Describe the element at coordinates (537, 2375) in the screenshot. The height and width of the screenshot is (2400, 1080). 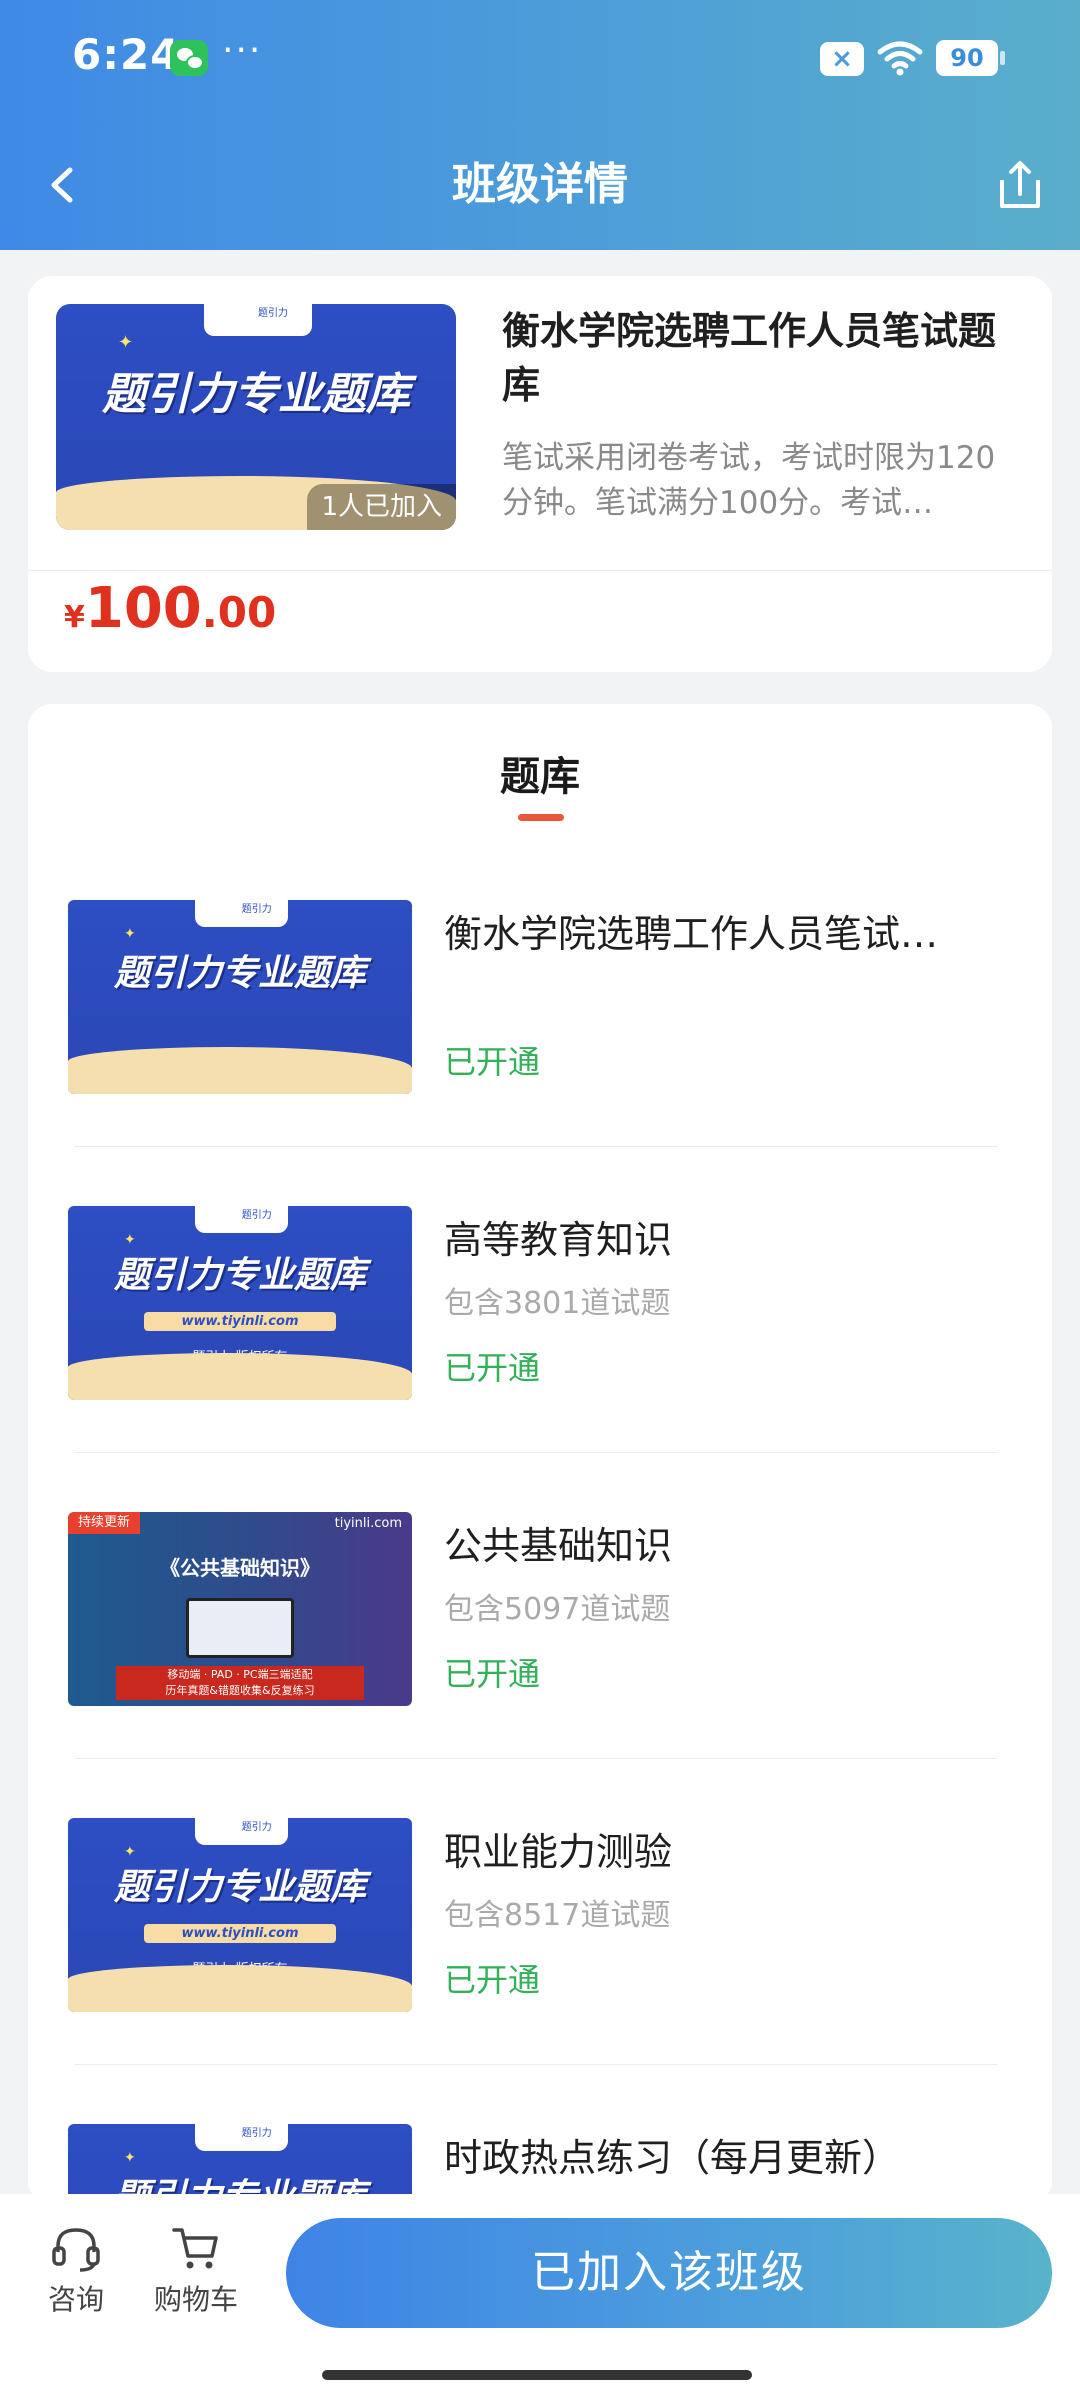
I see `home-indicator` at that location.